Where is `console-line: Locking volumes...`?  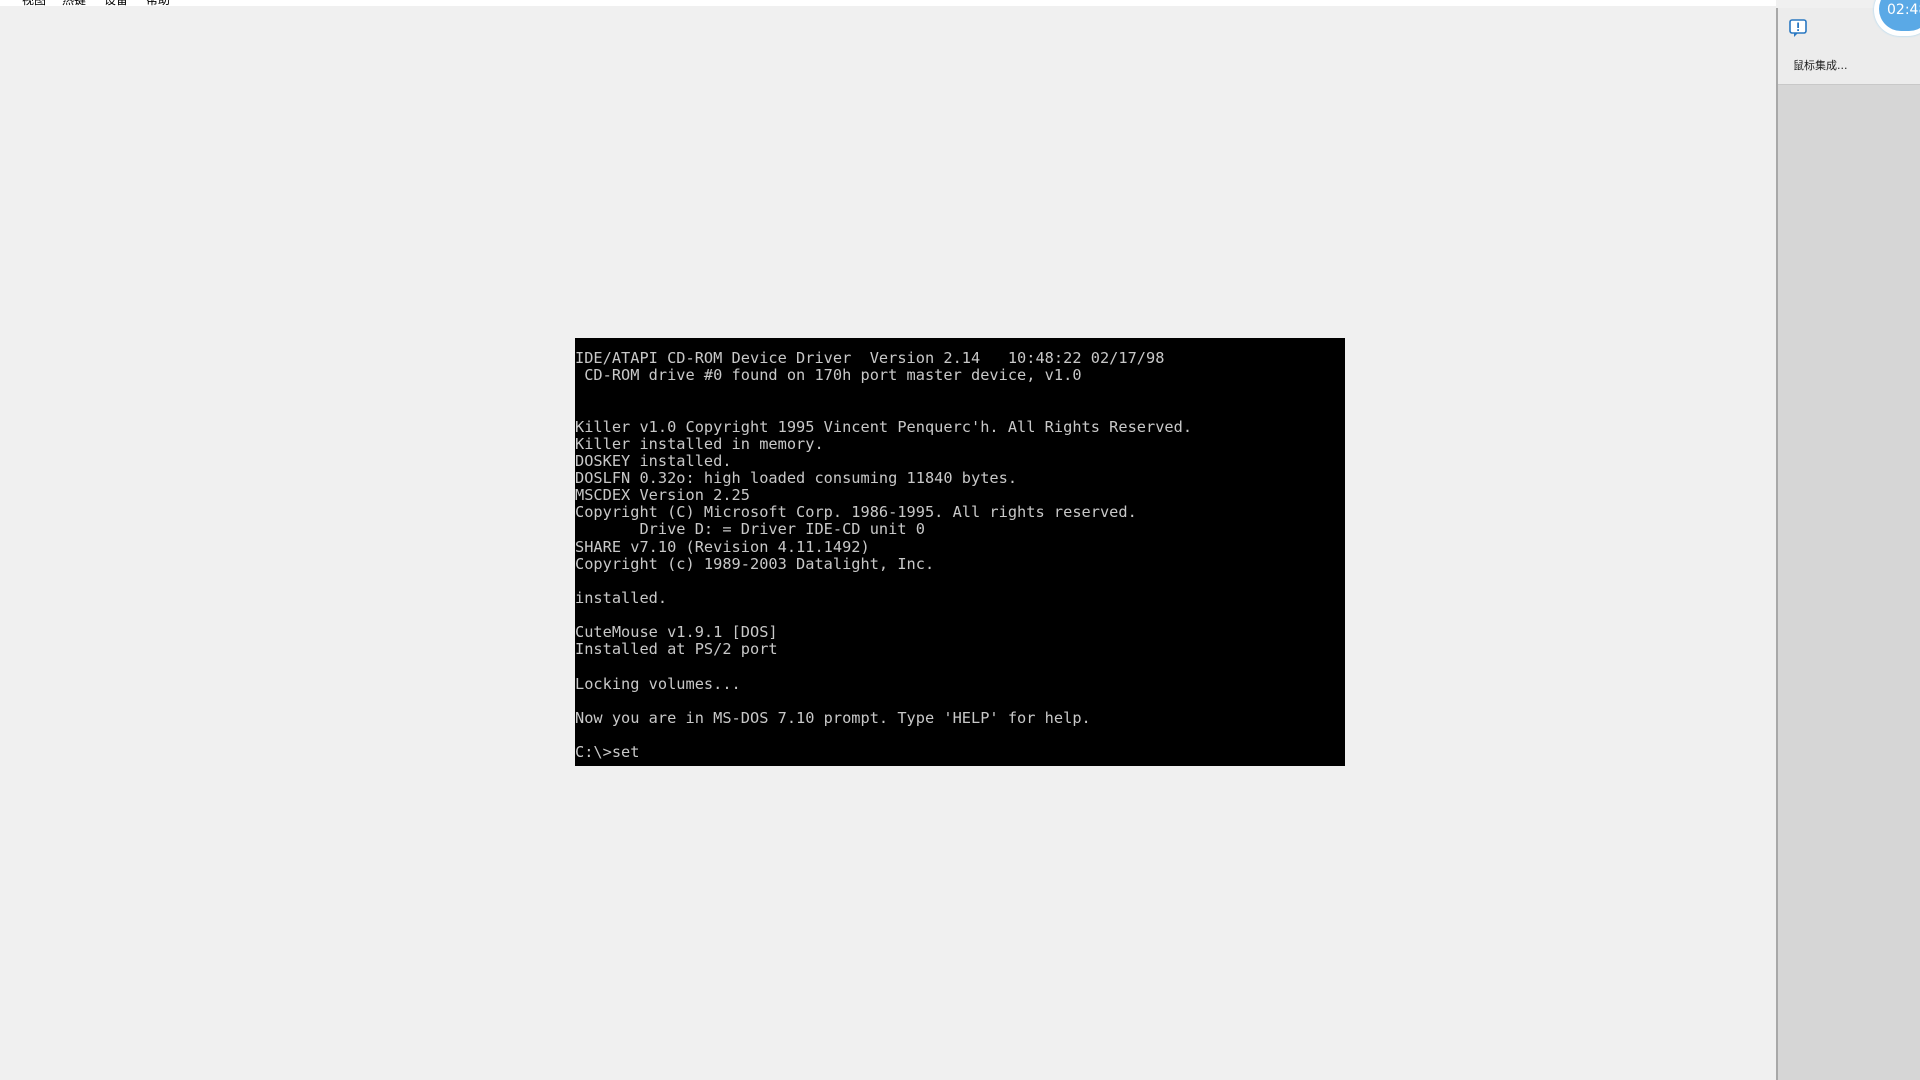
console-line: Locking volumes... is located at coordinates (658, 683).